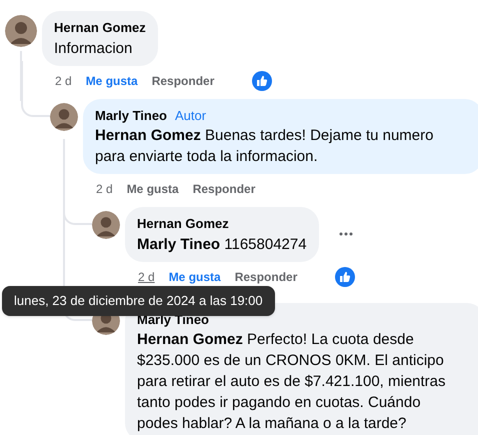 The image size is (478, 435). What do you see at coordinates (345, 234) in the screenshot?
I see `more-options-icon` at bounding box center [345, 234].